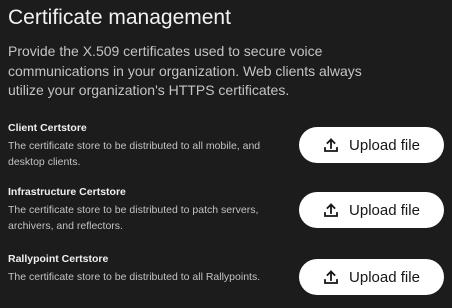 The height and width of the screenshot is (308, 452). Describe the element at coordinates (47, 128) in the screenshot. I see `section-title: Client Certstore` at that location.